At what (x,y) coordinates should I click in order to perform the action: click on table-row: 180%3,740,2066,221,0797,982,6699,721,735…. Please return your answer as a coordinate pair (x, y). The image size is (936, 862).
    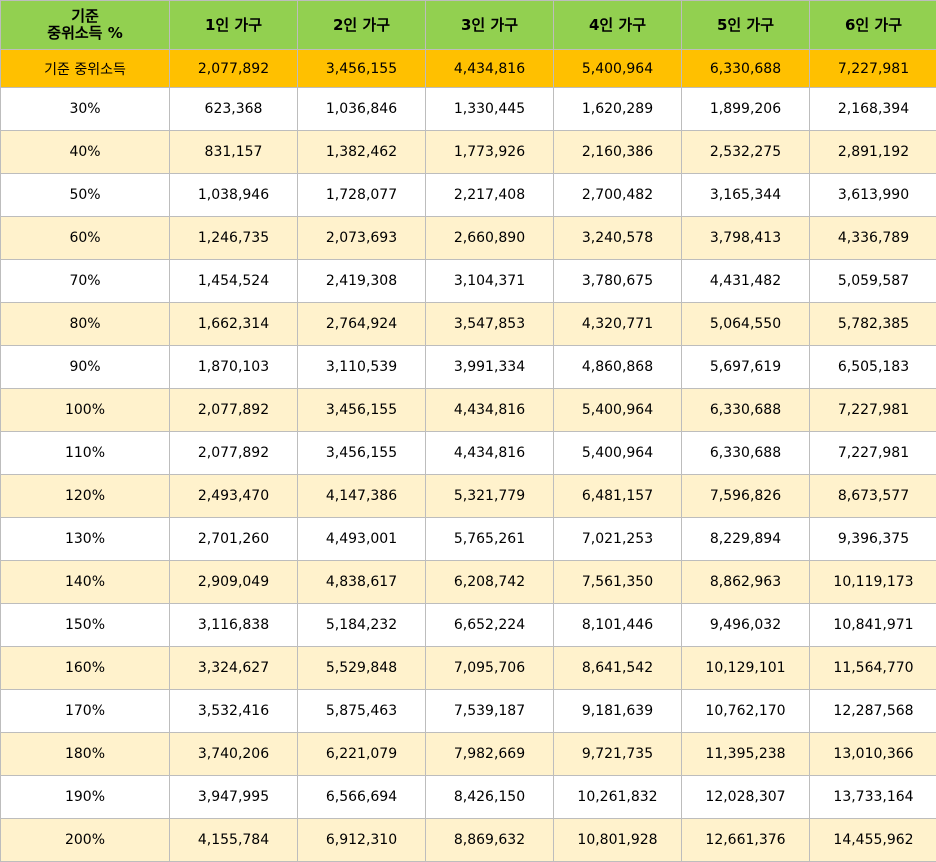
    Looking at the image, I should click on (468, 754).